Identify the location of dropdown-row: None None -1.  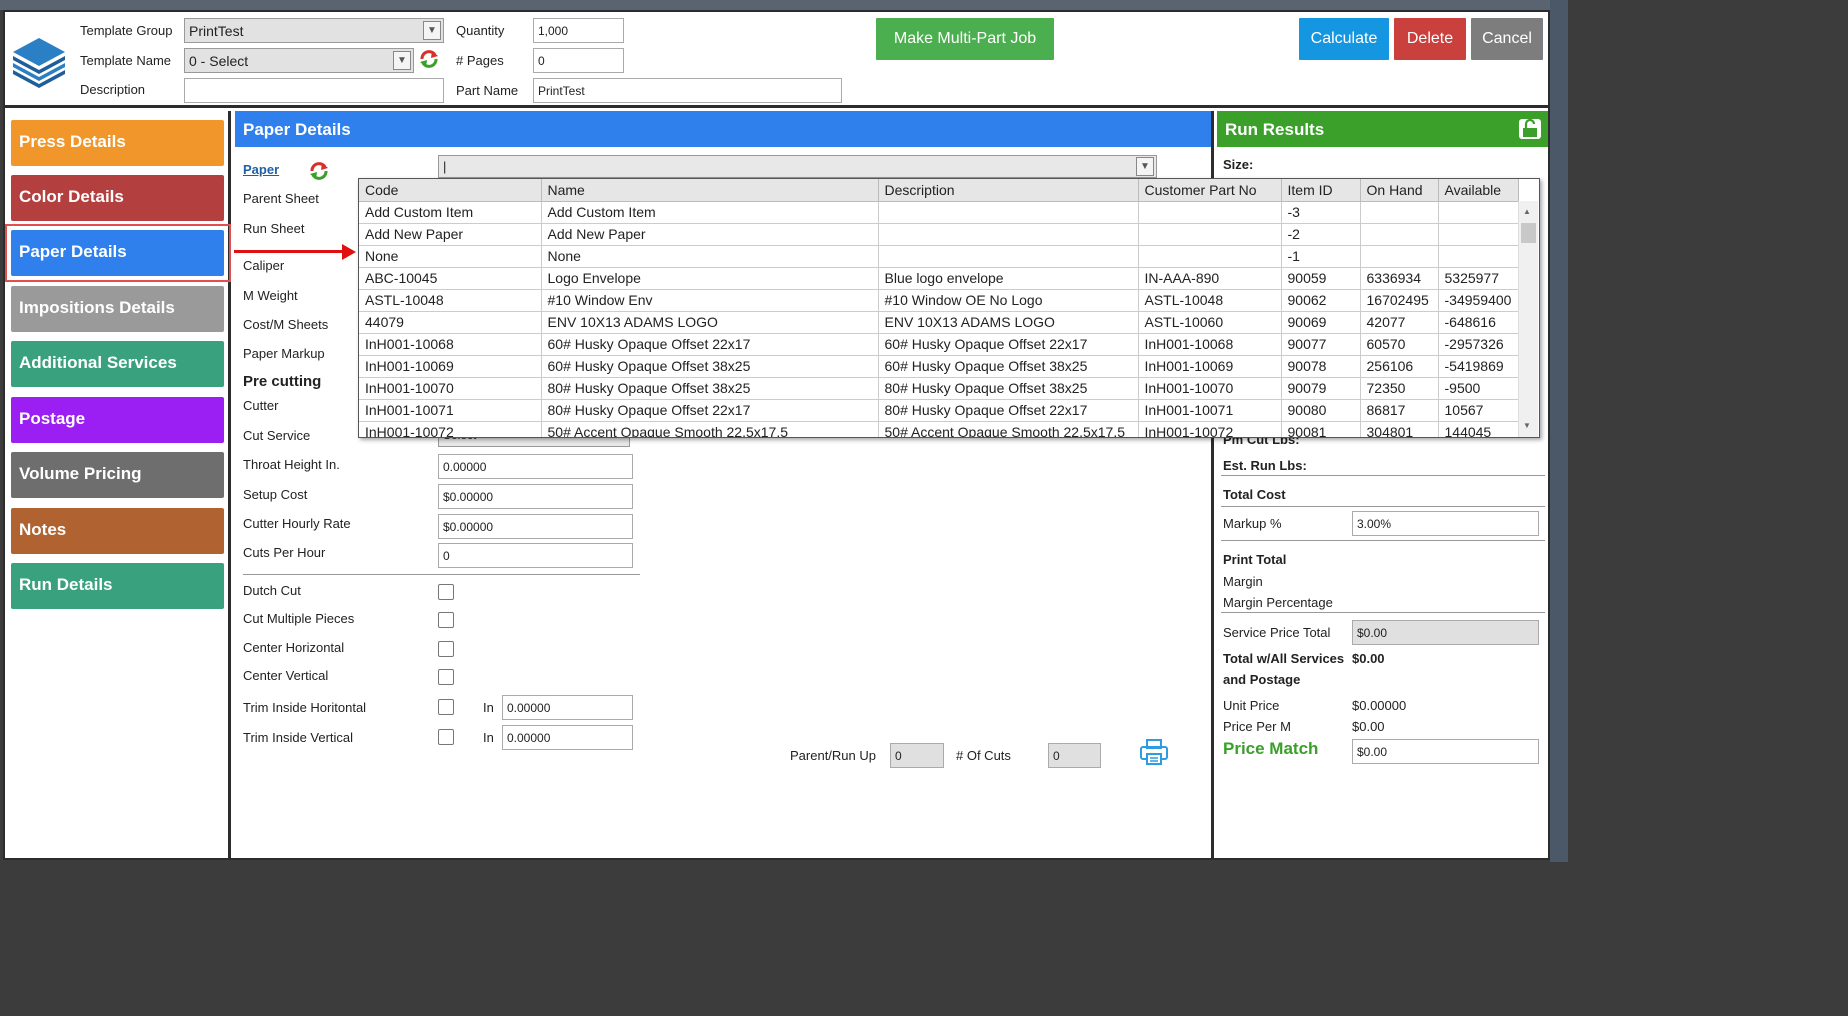
(939, 256).